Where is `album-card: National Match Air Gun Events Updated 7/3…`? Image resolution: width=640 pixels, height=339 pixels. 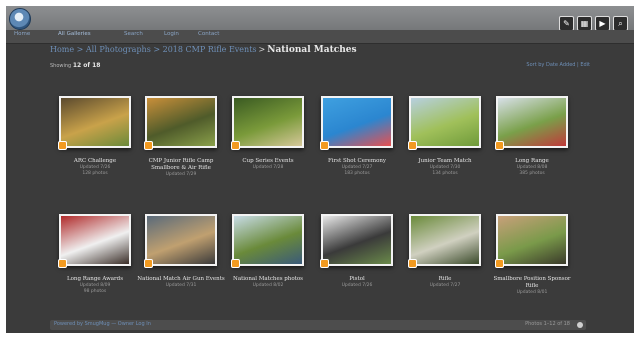 album-card: National Match Air Gun Events Updated 7/3… is located at coordinates (181, 251).